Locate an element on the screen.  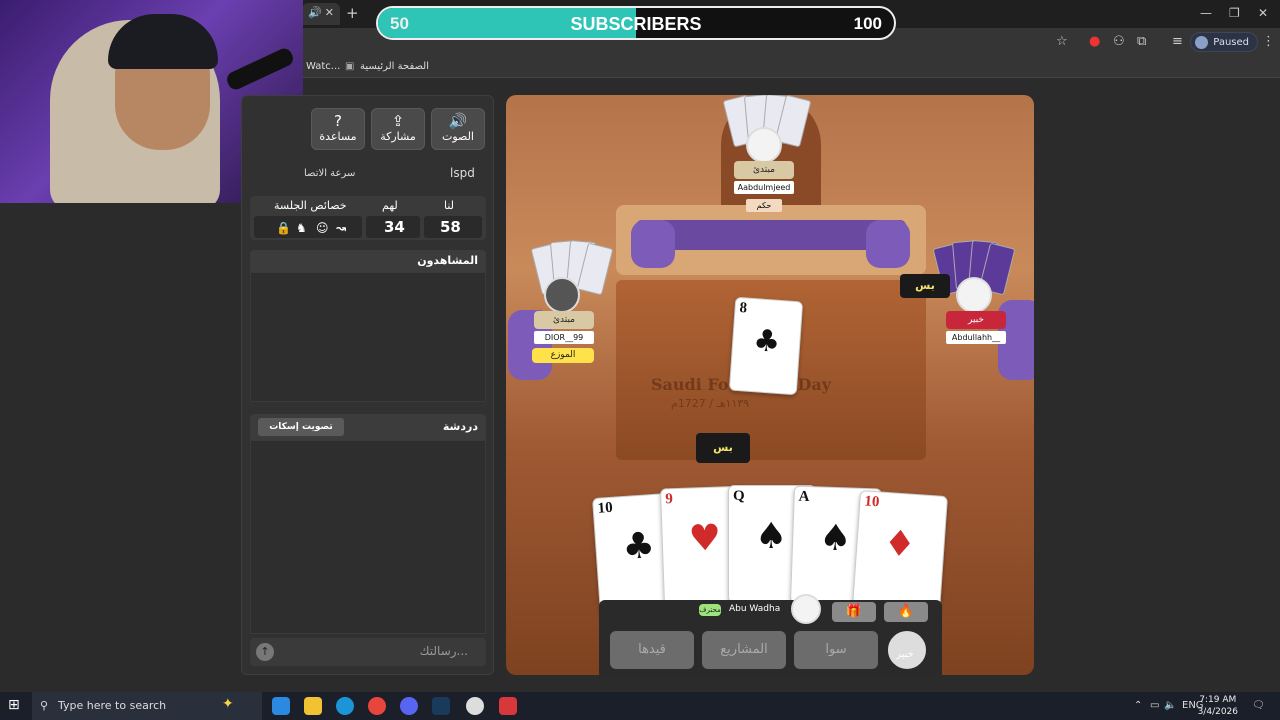
pro-badge: محترف is located at coordinates (710, 610).